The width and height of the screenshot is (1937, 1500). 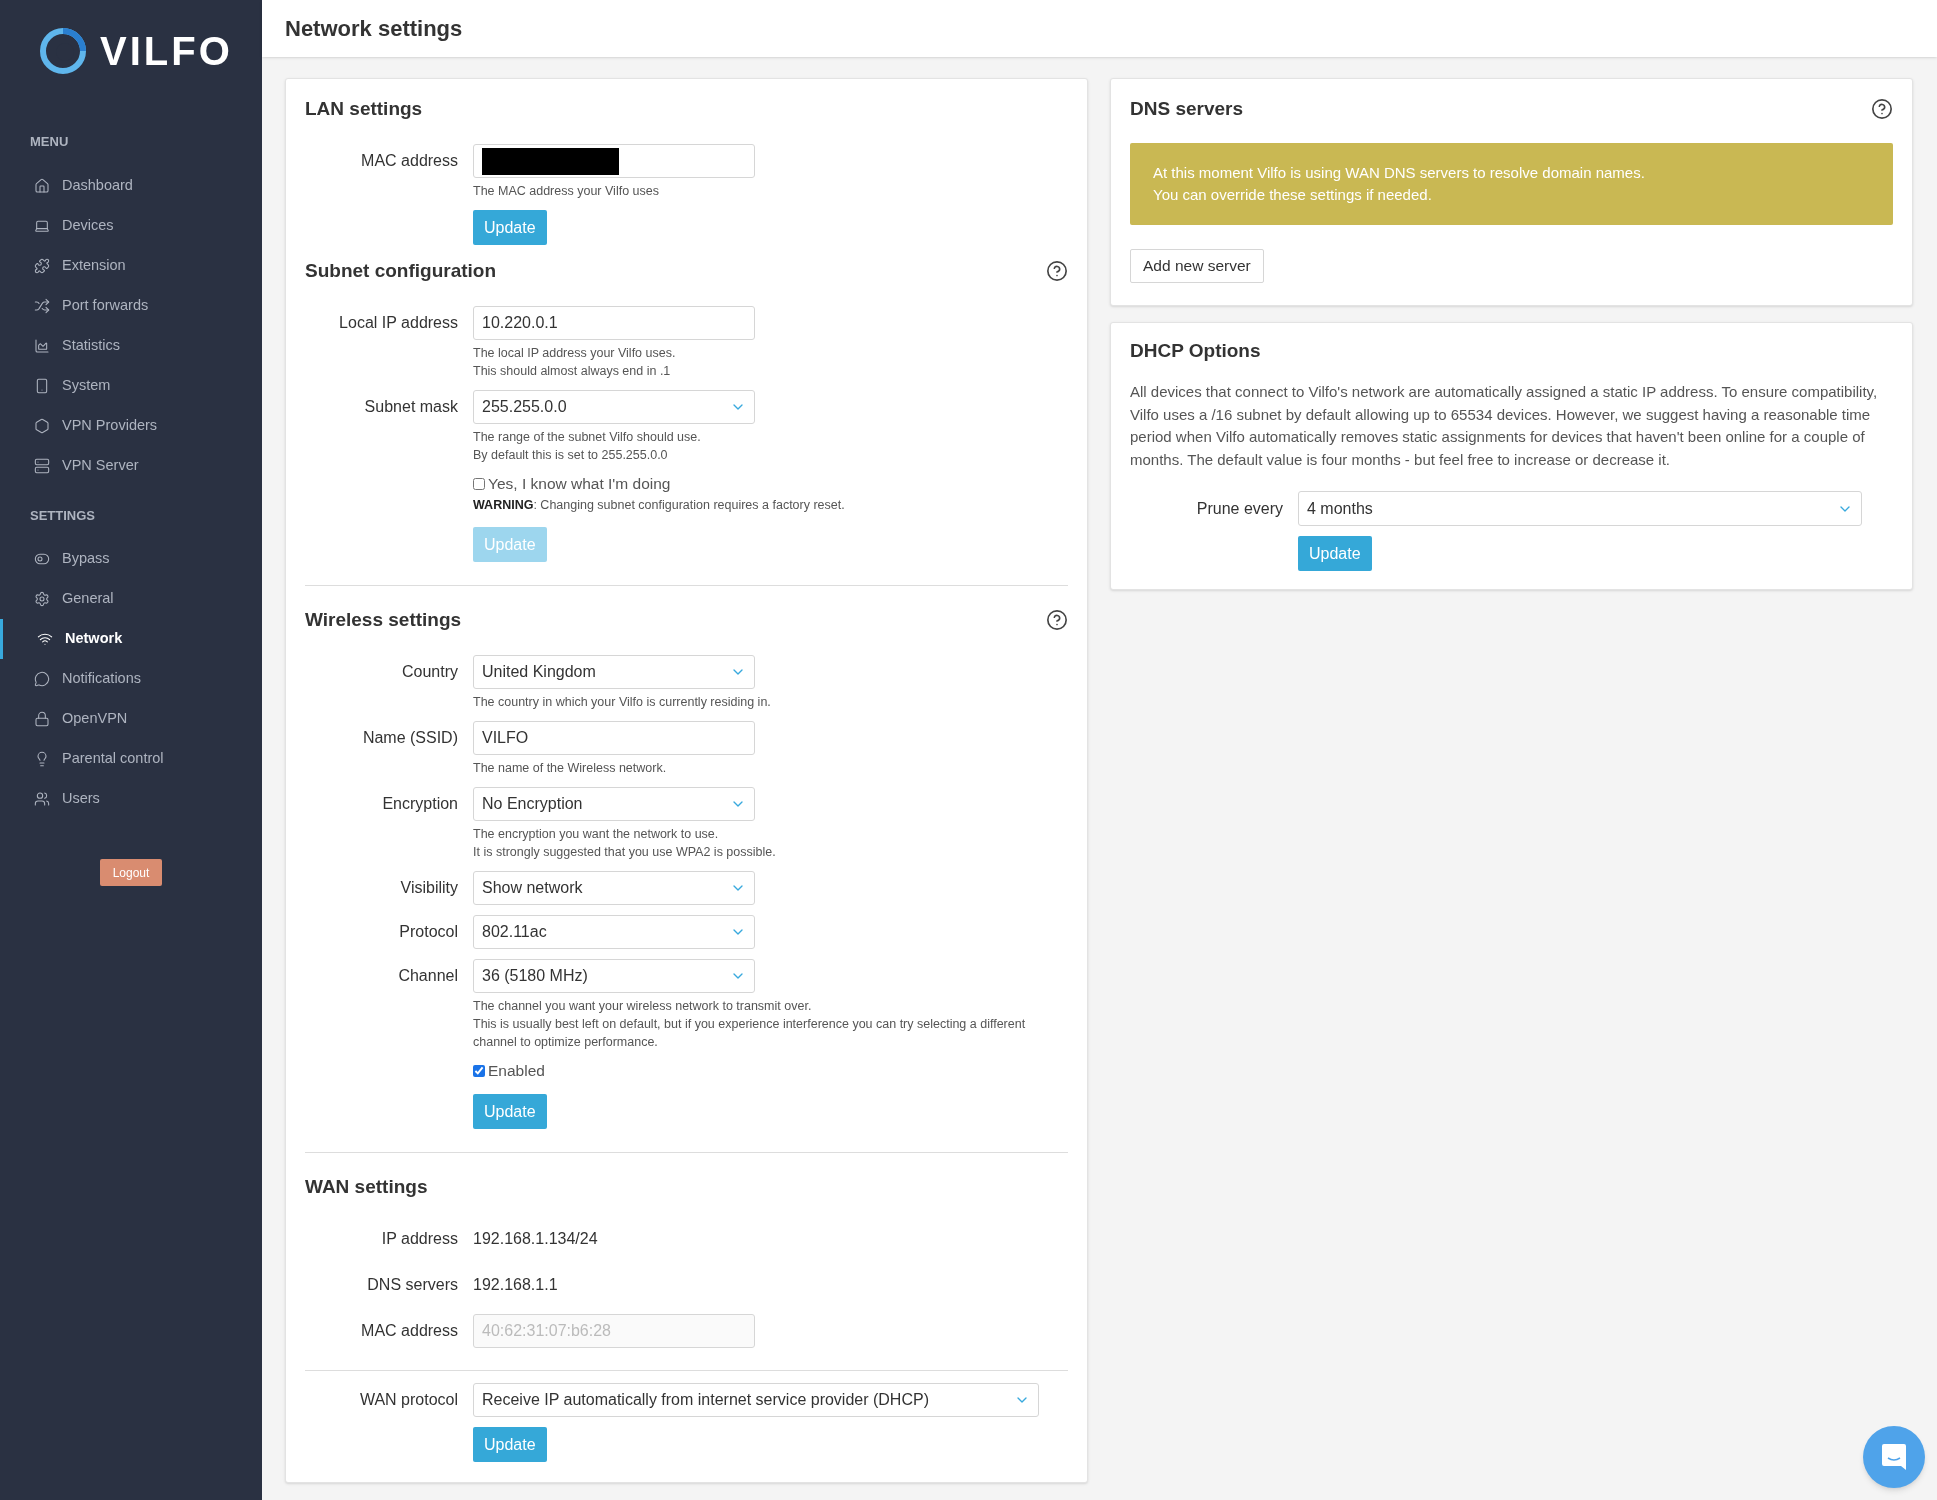 I want to click on help-text: This should almost always end in .1, so click(x=572, y=371).